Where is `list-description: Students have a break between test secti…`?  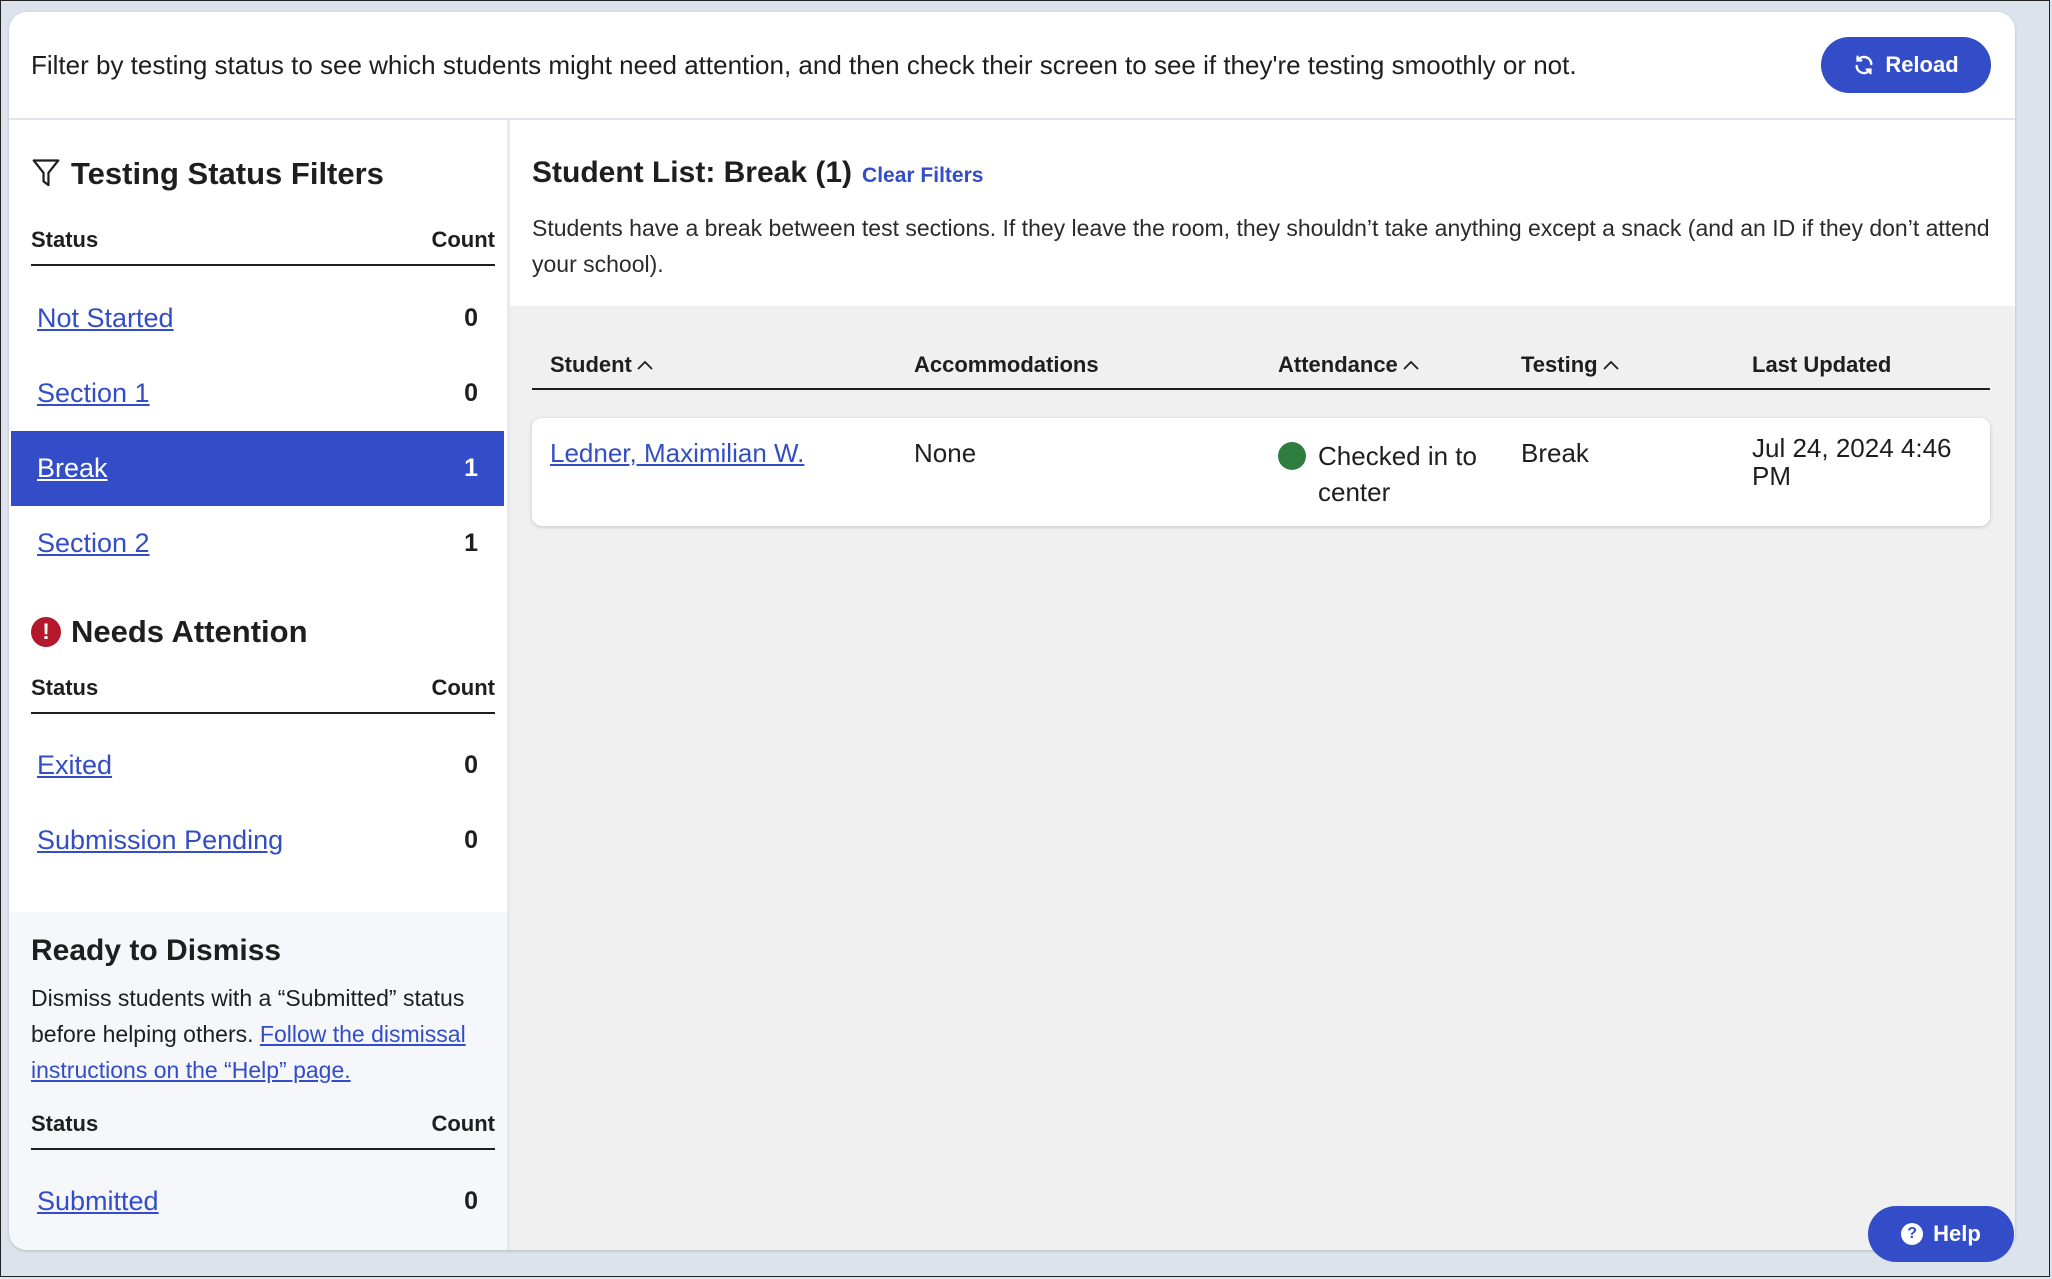
list-description: Students have a break between test secti… is located at coordinates (1261, 246).